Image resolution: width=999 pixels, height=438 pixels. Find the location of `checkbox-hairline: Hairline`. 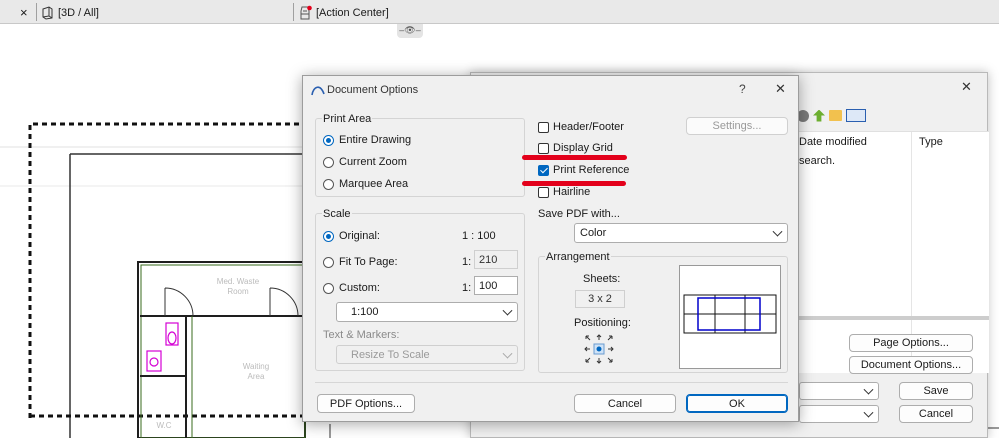

checkbox-hairline: Hairline is located at coordinates (564, 192).